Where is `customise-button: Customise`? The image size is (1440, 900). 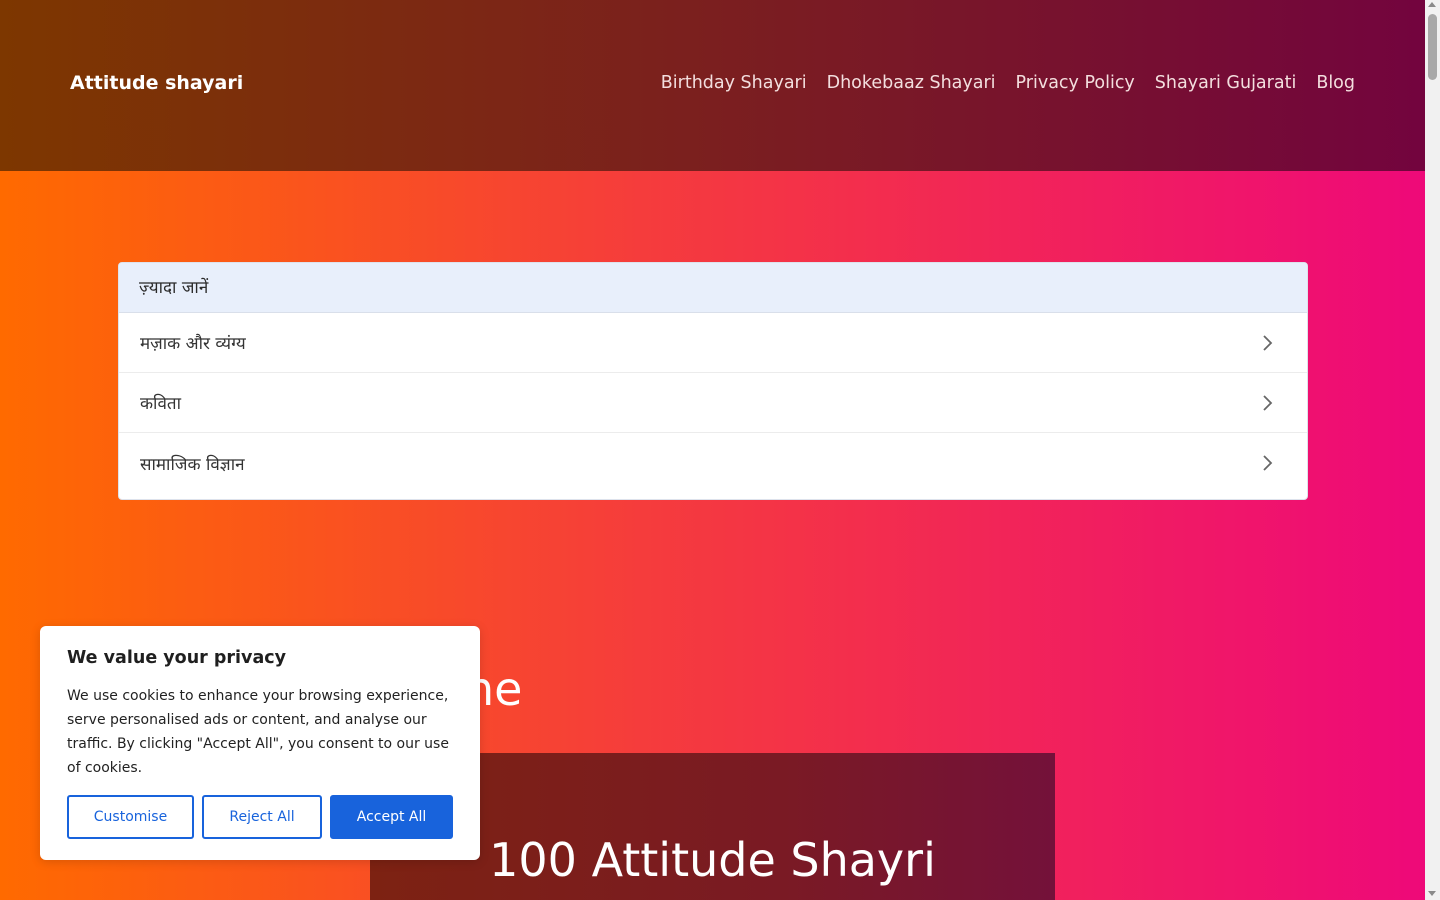 customise-button: Customise is located at coordinates (130, 817).